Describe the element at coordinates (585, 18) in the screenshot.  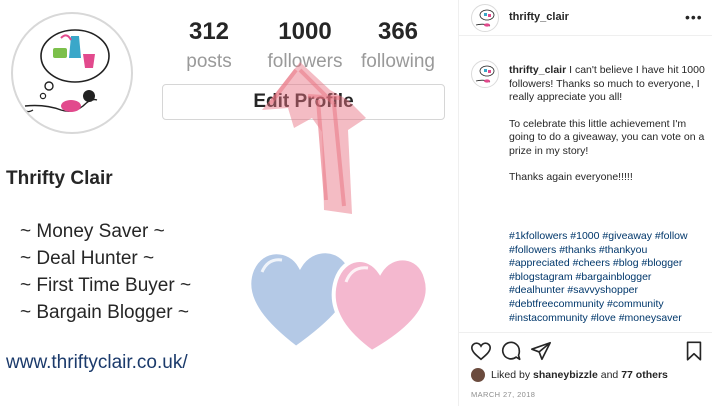
I see `post-header: thrifty_clair •••` at that location.